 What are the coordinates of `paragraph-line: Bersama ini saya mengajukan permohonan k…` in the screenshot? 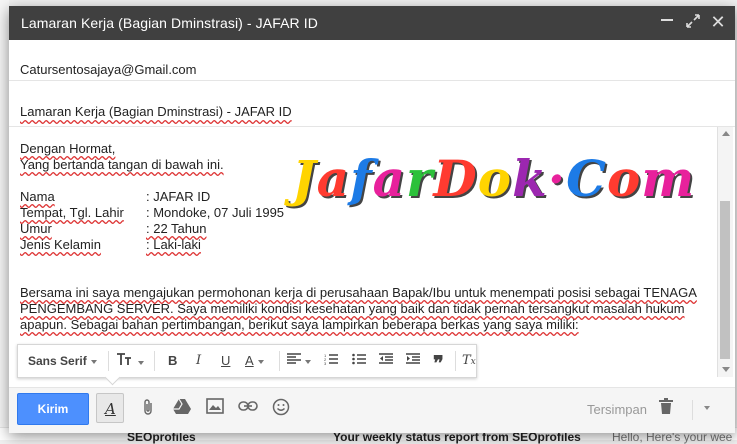 It's located at (358, 292).